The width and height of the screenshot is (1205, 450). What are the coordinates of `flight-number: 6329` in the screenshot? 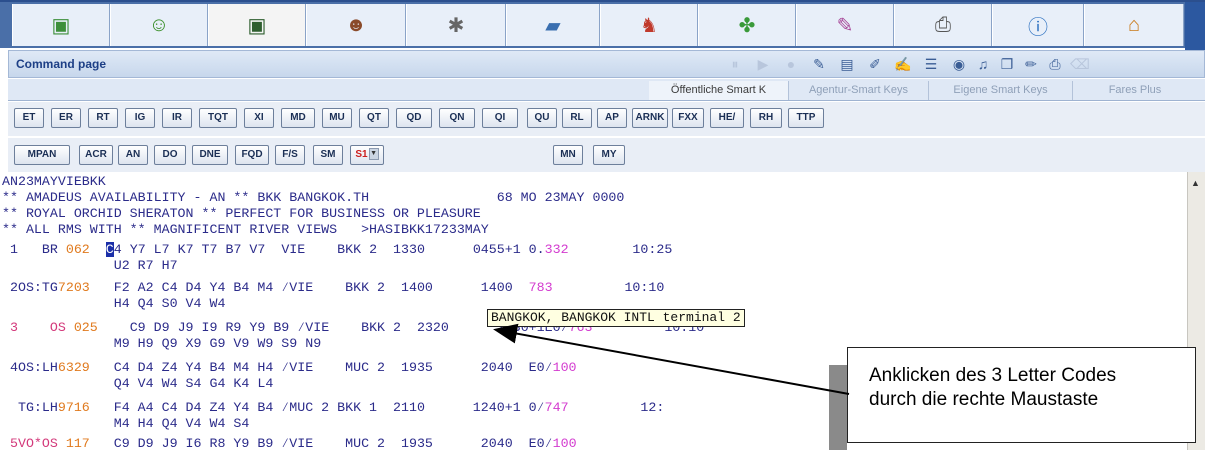 It's located at (73, 367).